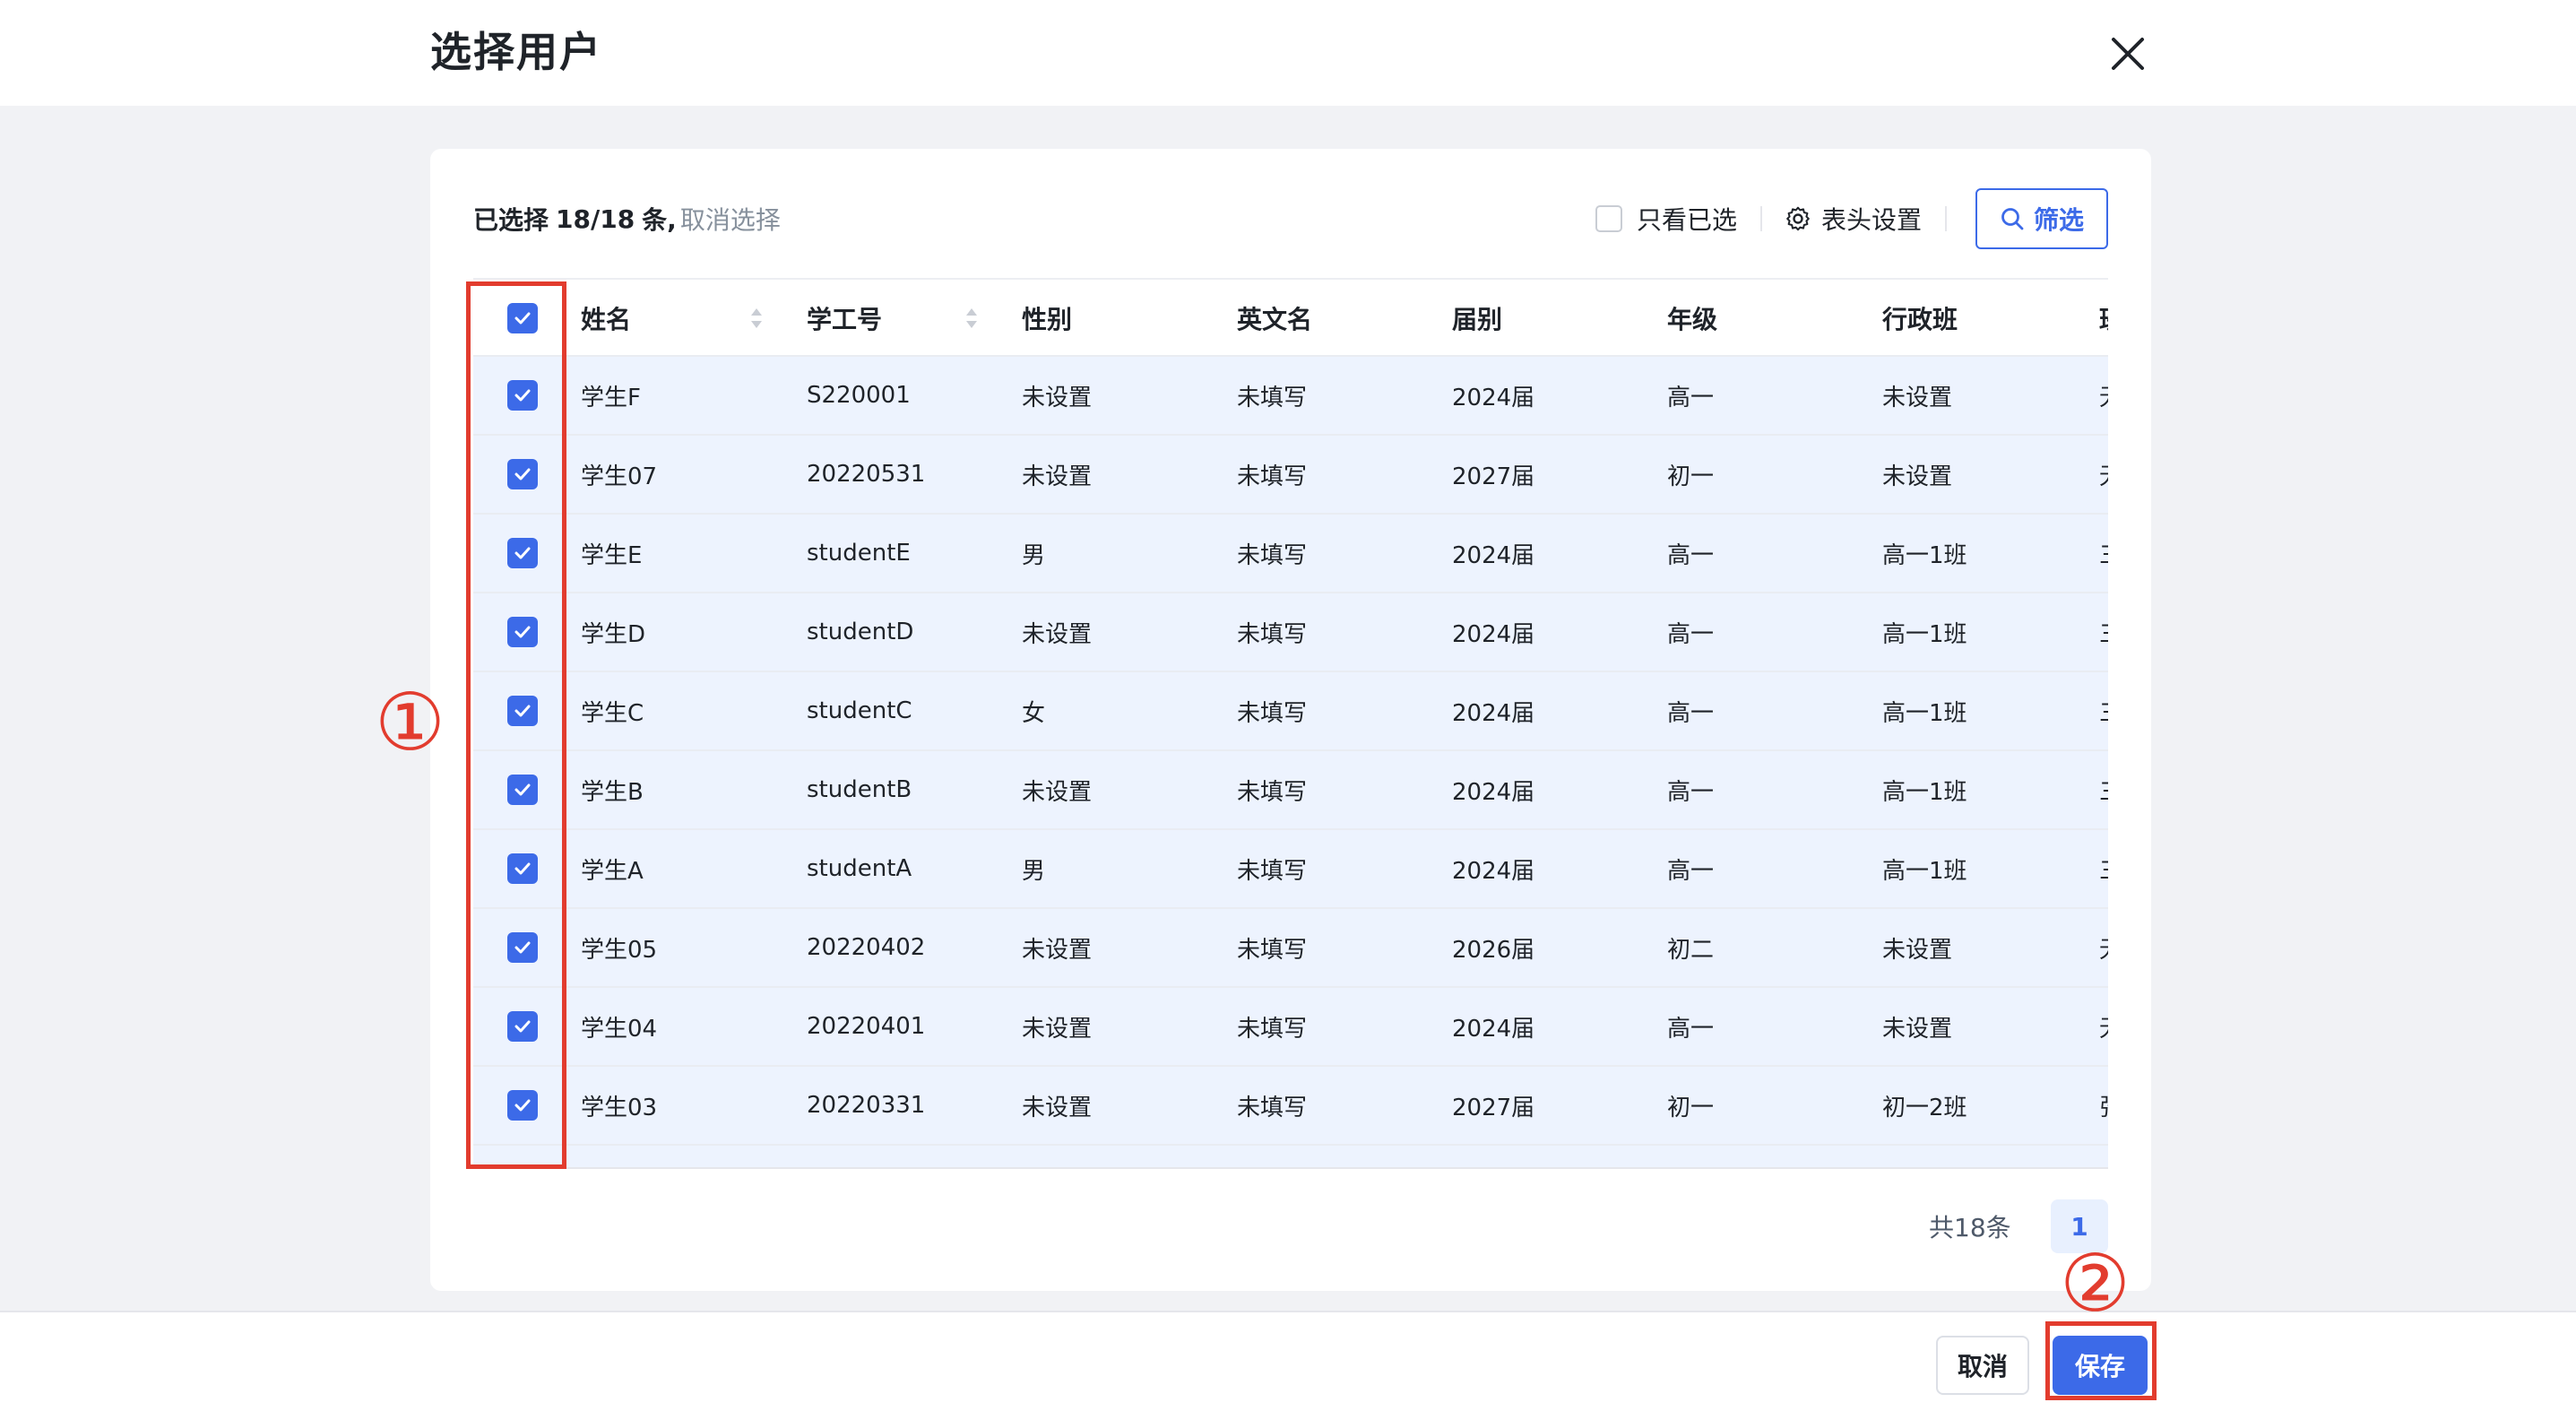  I want to click on selected-suffix: 条,, so click(659, 220).